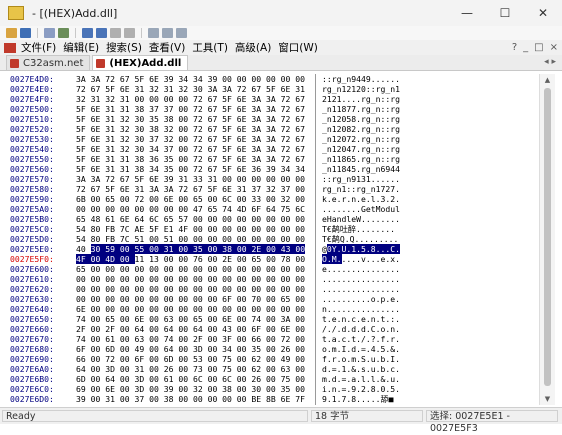 This screenshot has width=562, height=435. I want to click on vertical-scrollbar: ▲ ▼, so click(547, 239).